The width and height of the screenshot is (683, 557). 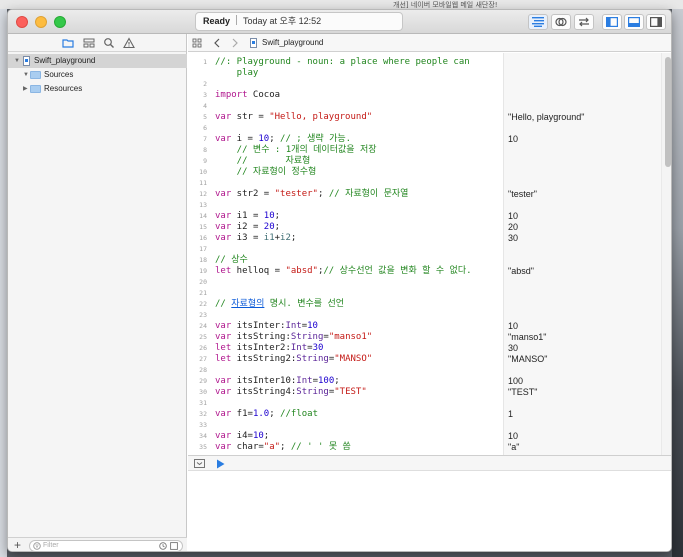 I want to click on code-text: // 자료형의 명시. 변수를 선언, so click(x=279, y=304).